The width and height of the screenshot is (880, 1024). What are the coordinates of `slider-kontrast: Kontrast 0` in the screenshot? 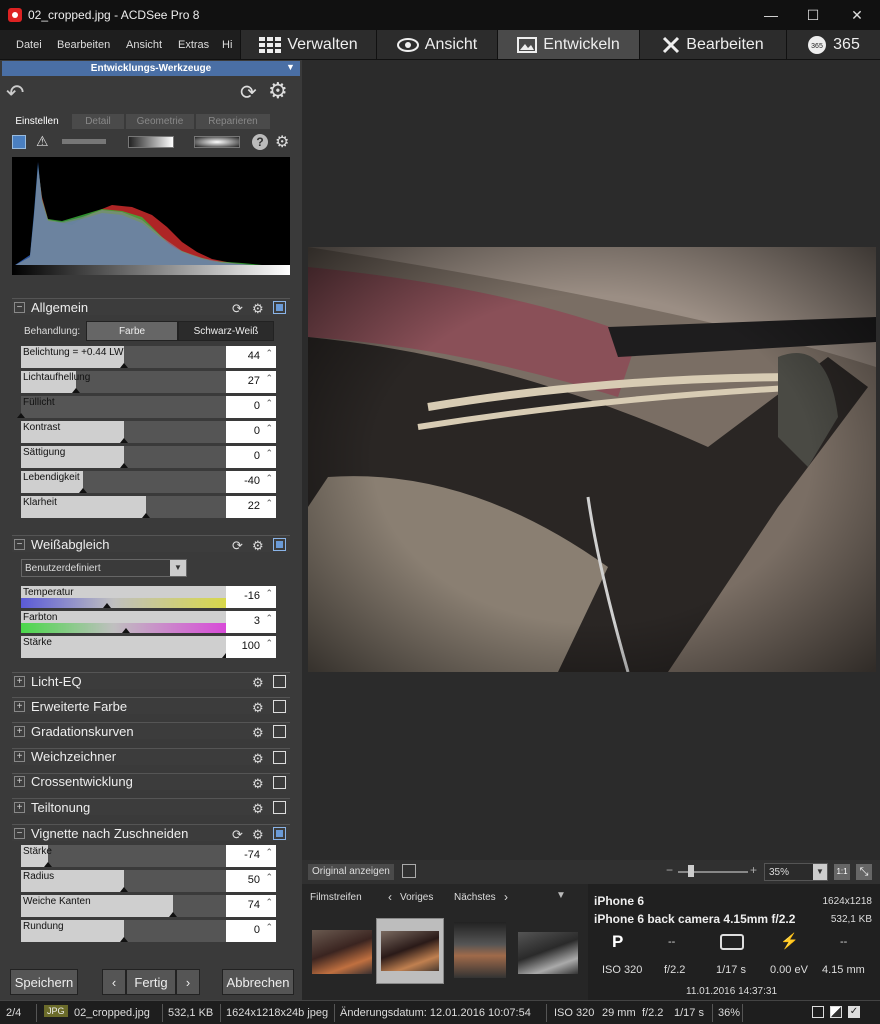 It's located at (148, 432).